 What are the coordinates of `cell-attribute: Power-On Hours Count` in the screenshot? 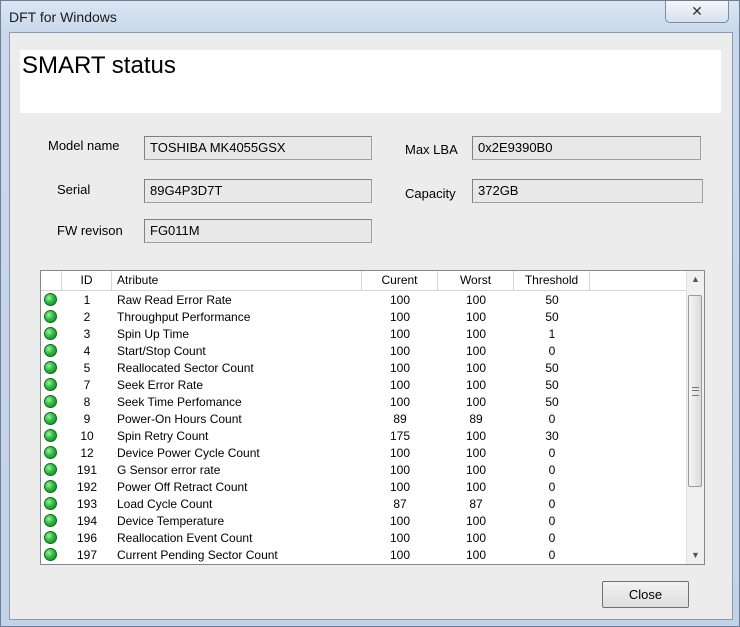 It's located at (179, 419).